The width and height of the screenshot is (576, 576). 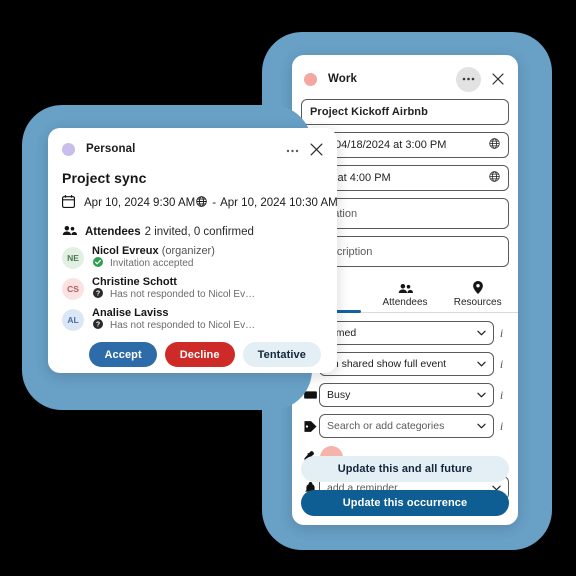 I want to click on option-row-categories: Search or add categories i, so click(x=405, y=426).